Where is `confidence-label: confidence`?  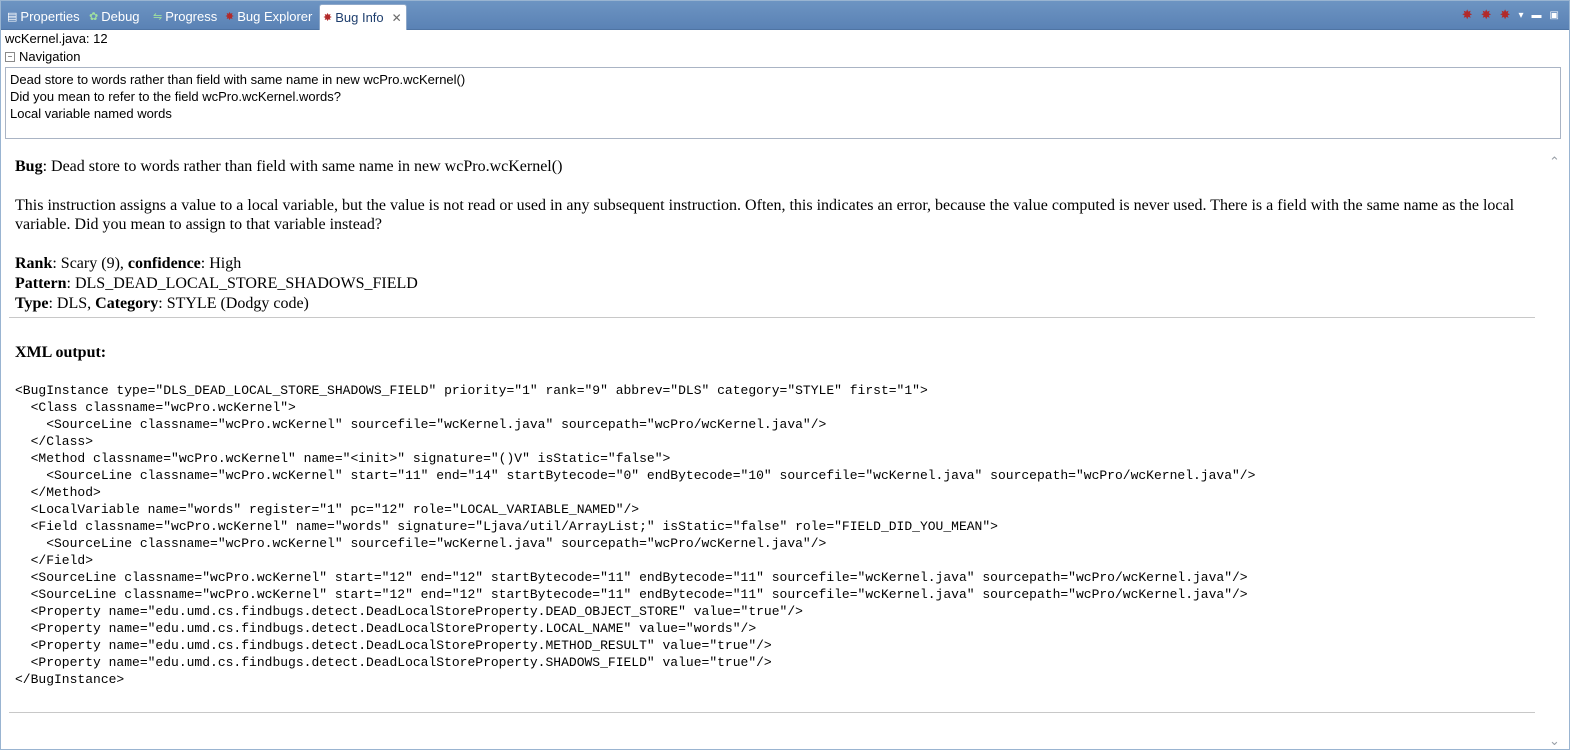
confidence-label: confidence is located at coordinates (164, 263).